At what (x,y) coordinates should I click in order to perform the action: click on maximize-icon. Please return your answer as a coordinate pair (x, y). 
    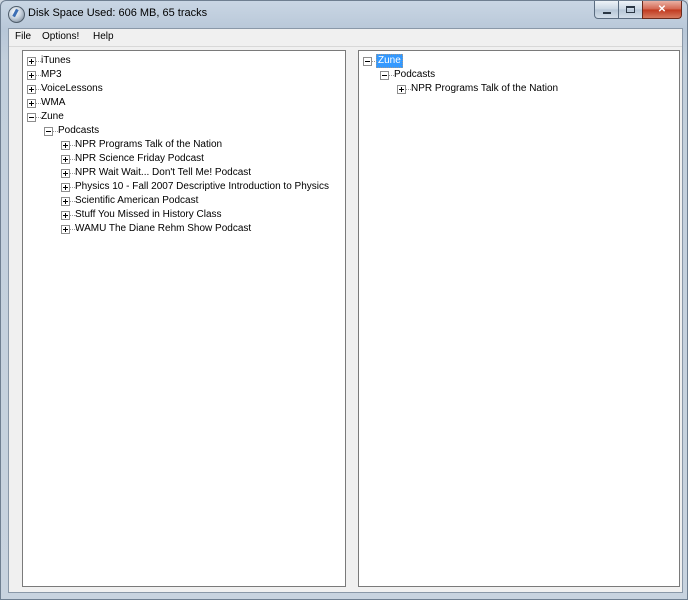
    Looking at the image, I should click on (630, 9).